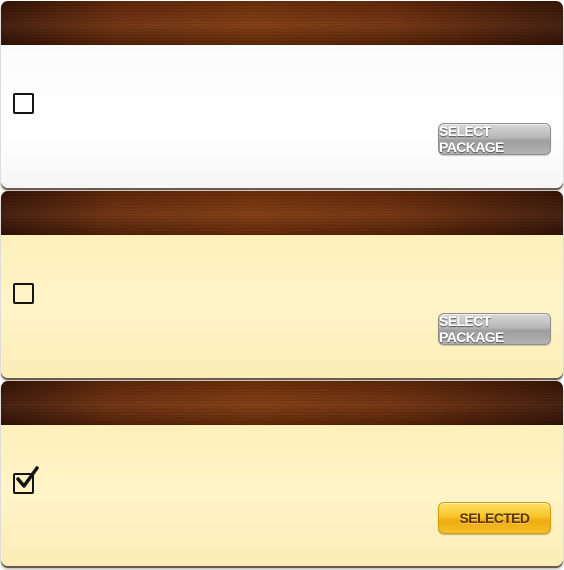 This screenshot has height=570, width=564. I want to click on checkmark-icon, so click(27, 477).